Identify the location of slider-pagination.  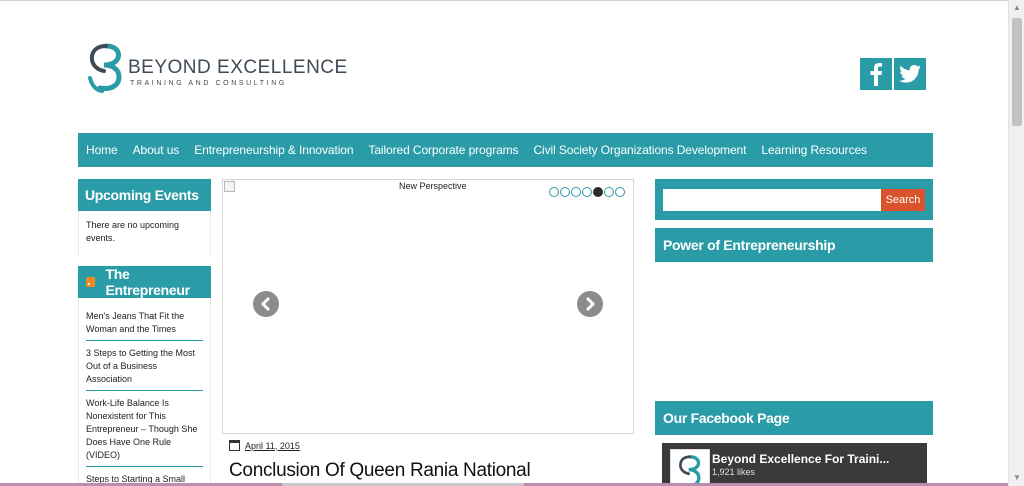
(587, 192).